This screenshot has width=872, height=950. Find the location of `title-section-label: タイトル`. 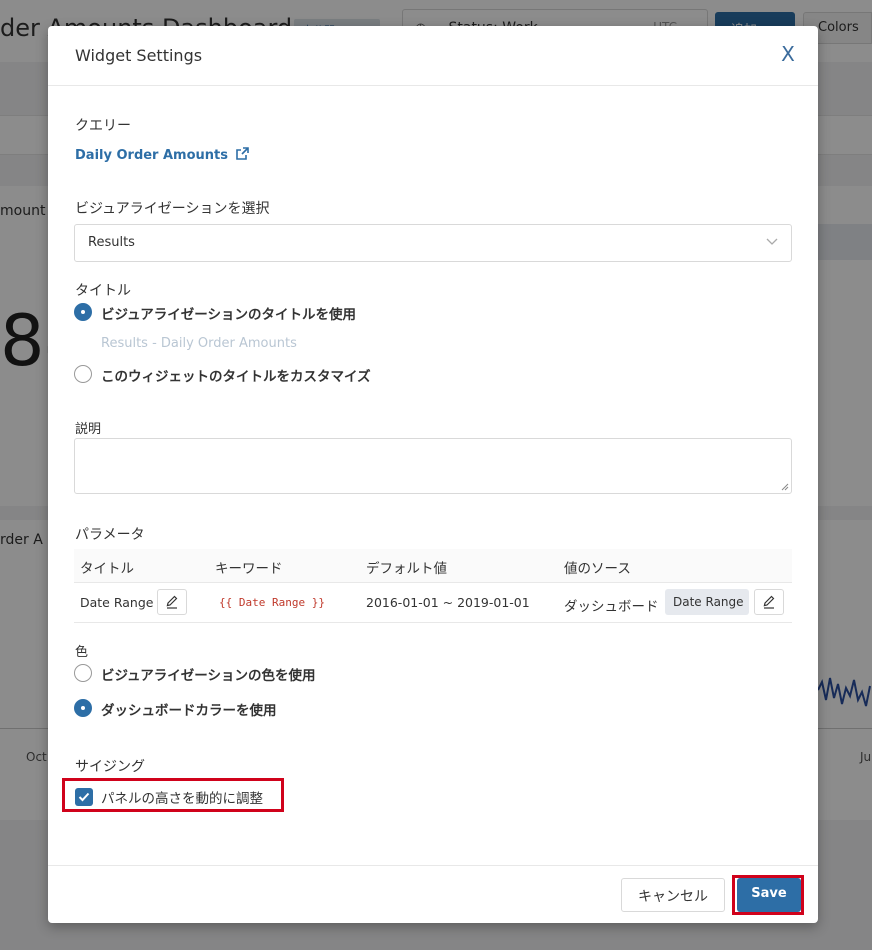

title-section-label: タイトル is located at coordinates (103, 291).